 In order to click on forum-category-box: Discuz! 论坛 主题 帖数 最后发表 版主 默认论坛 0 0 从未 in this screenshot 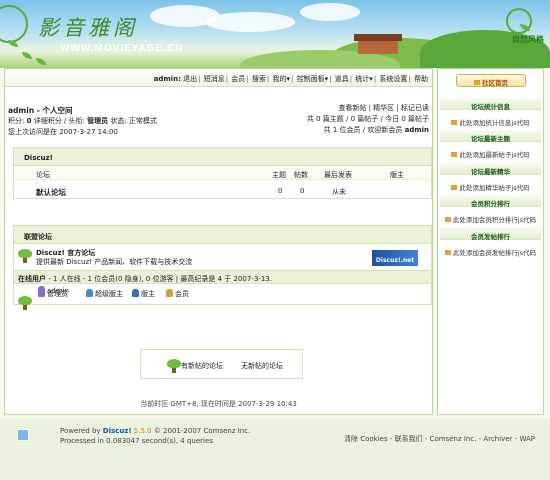, I will do `click(222, 173)`.